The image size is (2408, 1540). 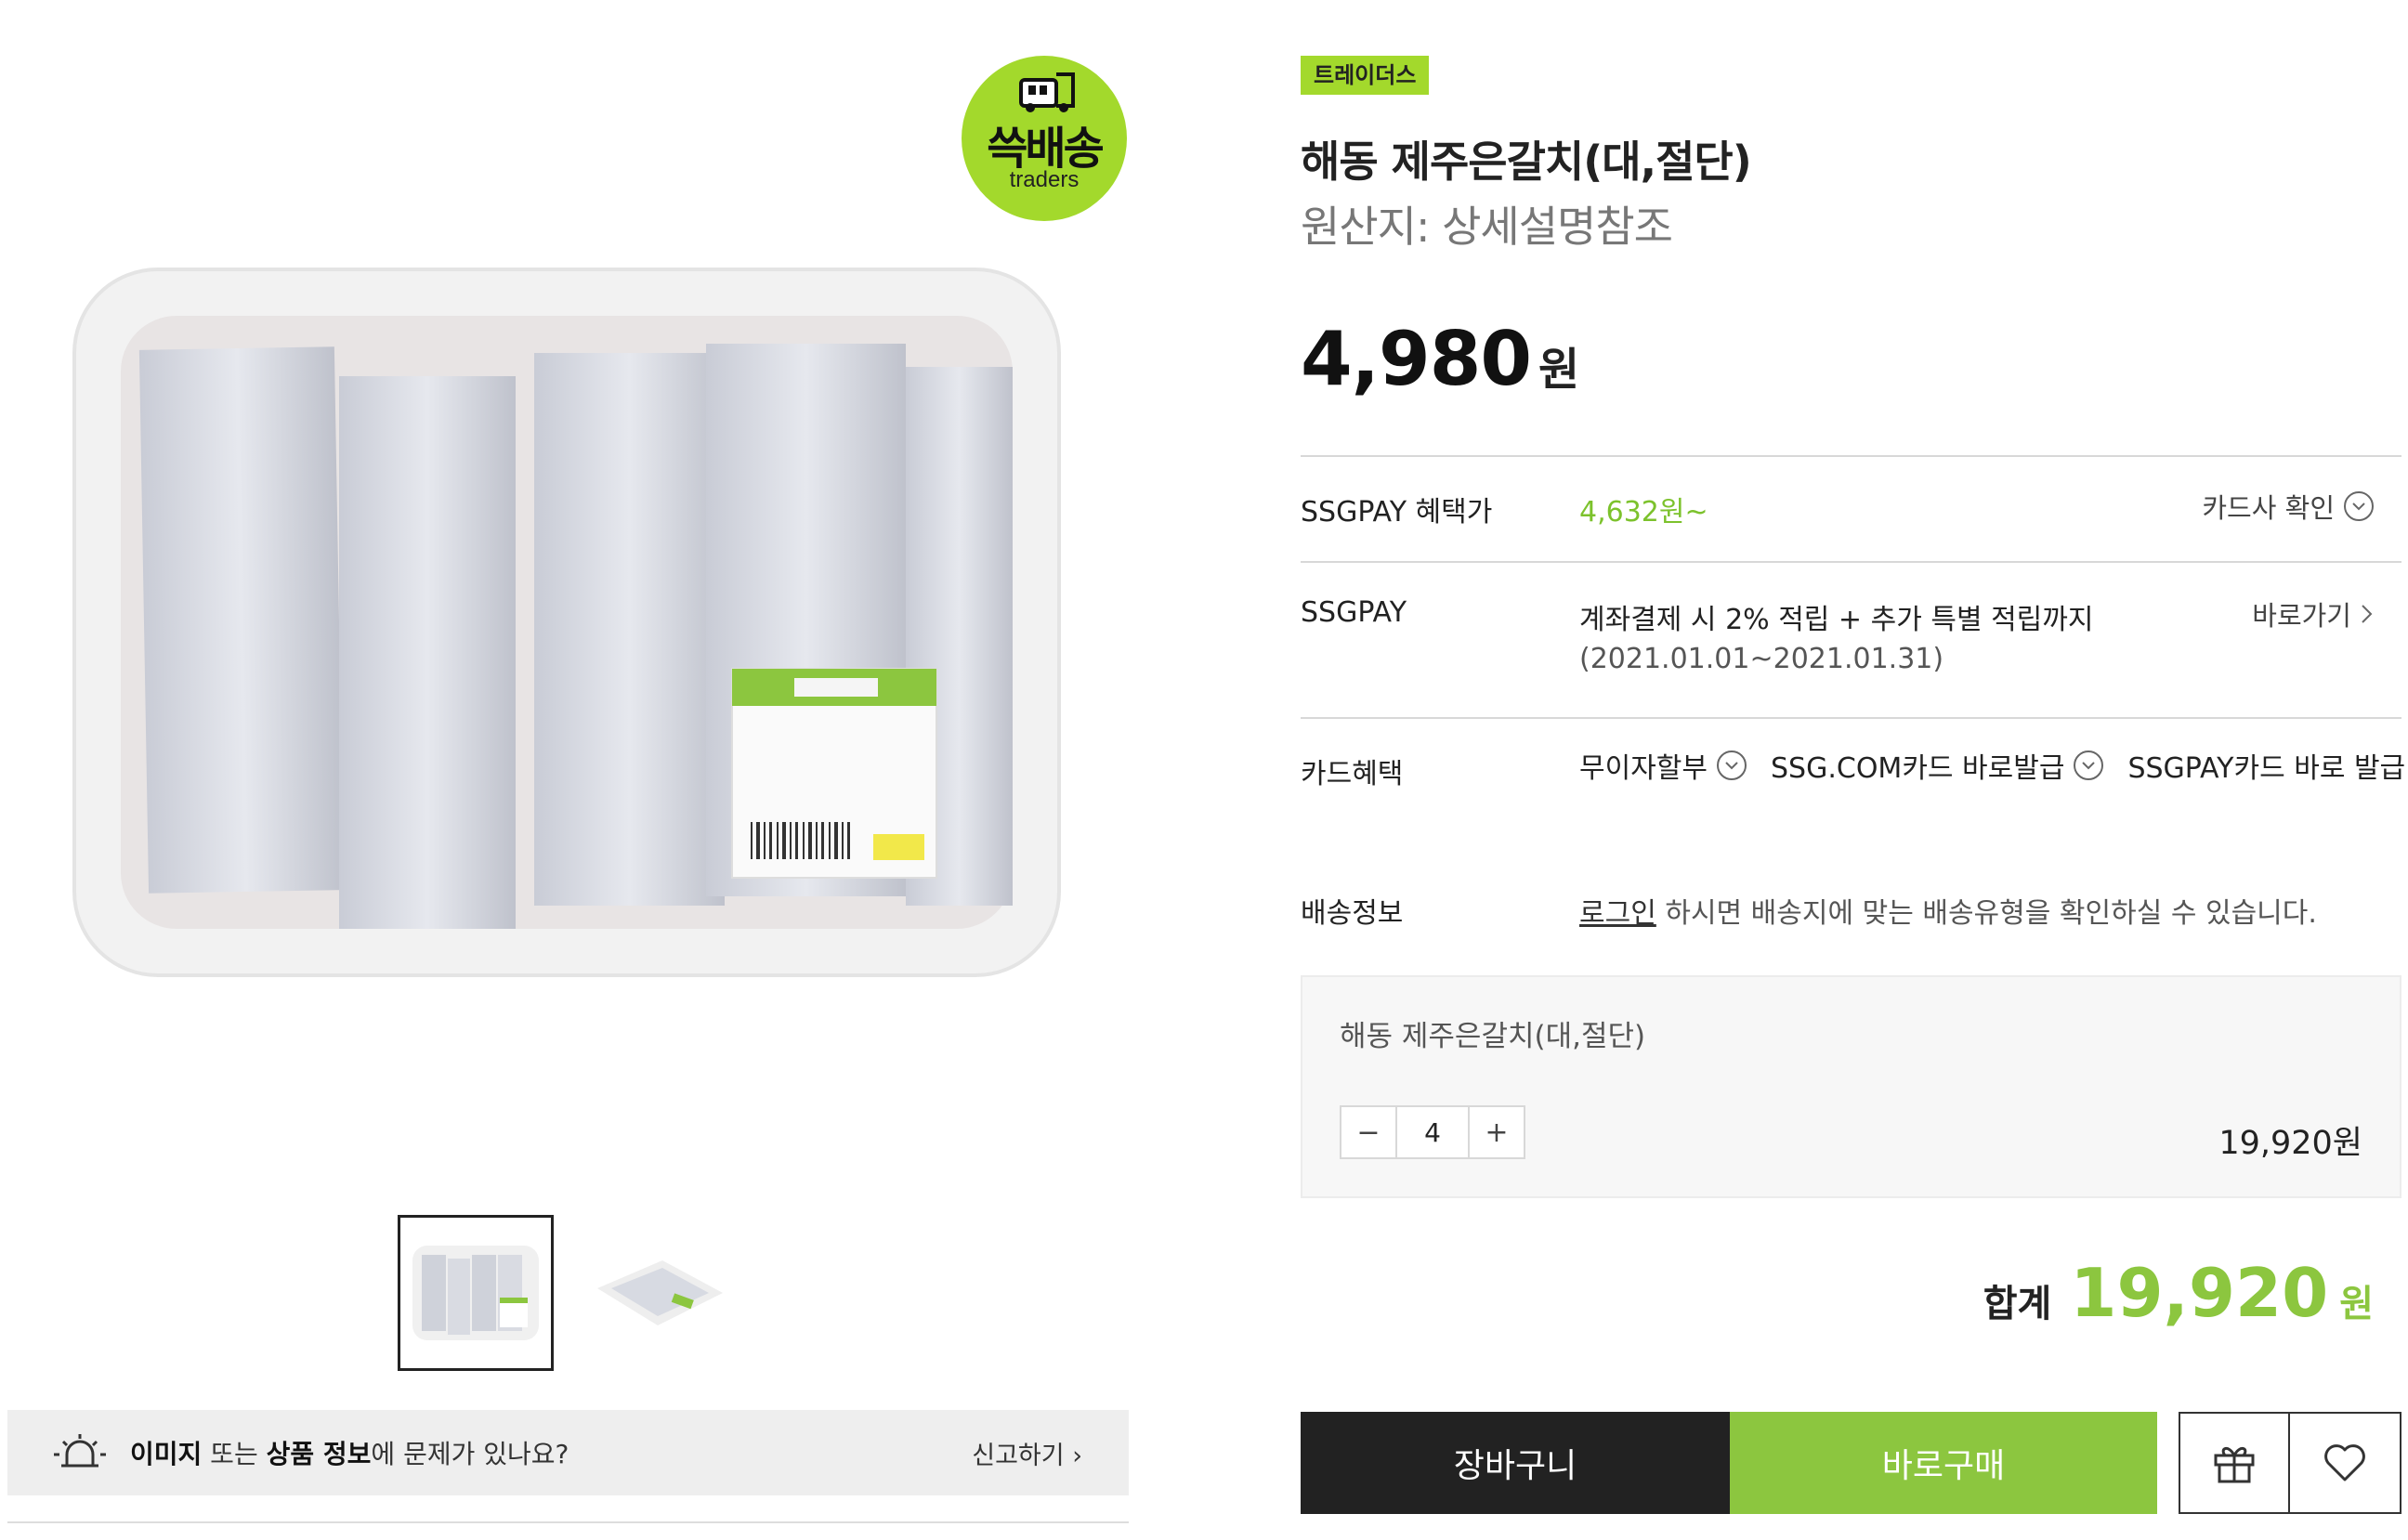 I want to click on quantity-stepper: − 4 +, so click(x=1432, y=1132).